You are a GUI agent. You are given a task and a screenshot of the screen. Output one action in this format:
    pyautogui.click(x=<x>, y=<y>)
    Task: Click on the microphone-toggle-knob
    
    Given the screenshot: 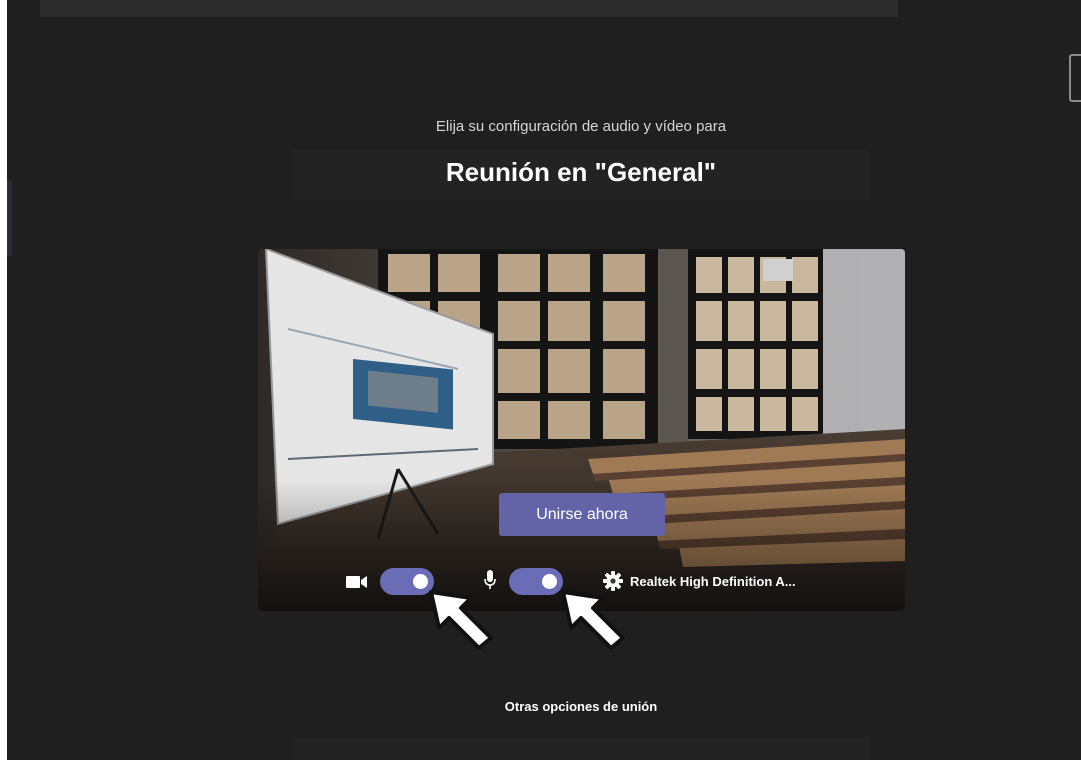 What is the action you would take?
    pyautogui.click(x=549, y=581)
    